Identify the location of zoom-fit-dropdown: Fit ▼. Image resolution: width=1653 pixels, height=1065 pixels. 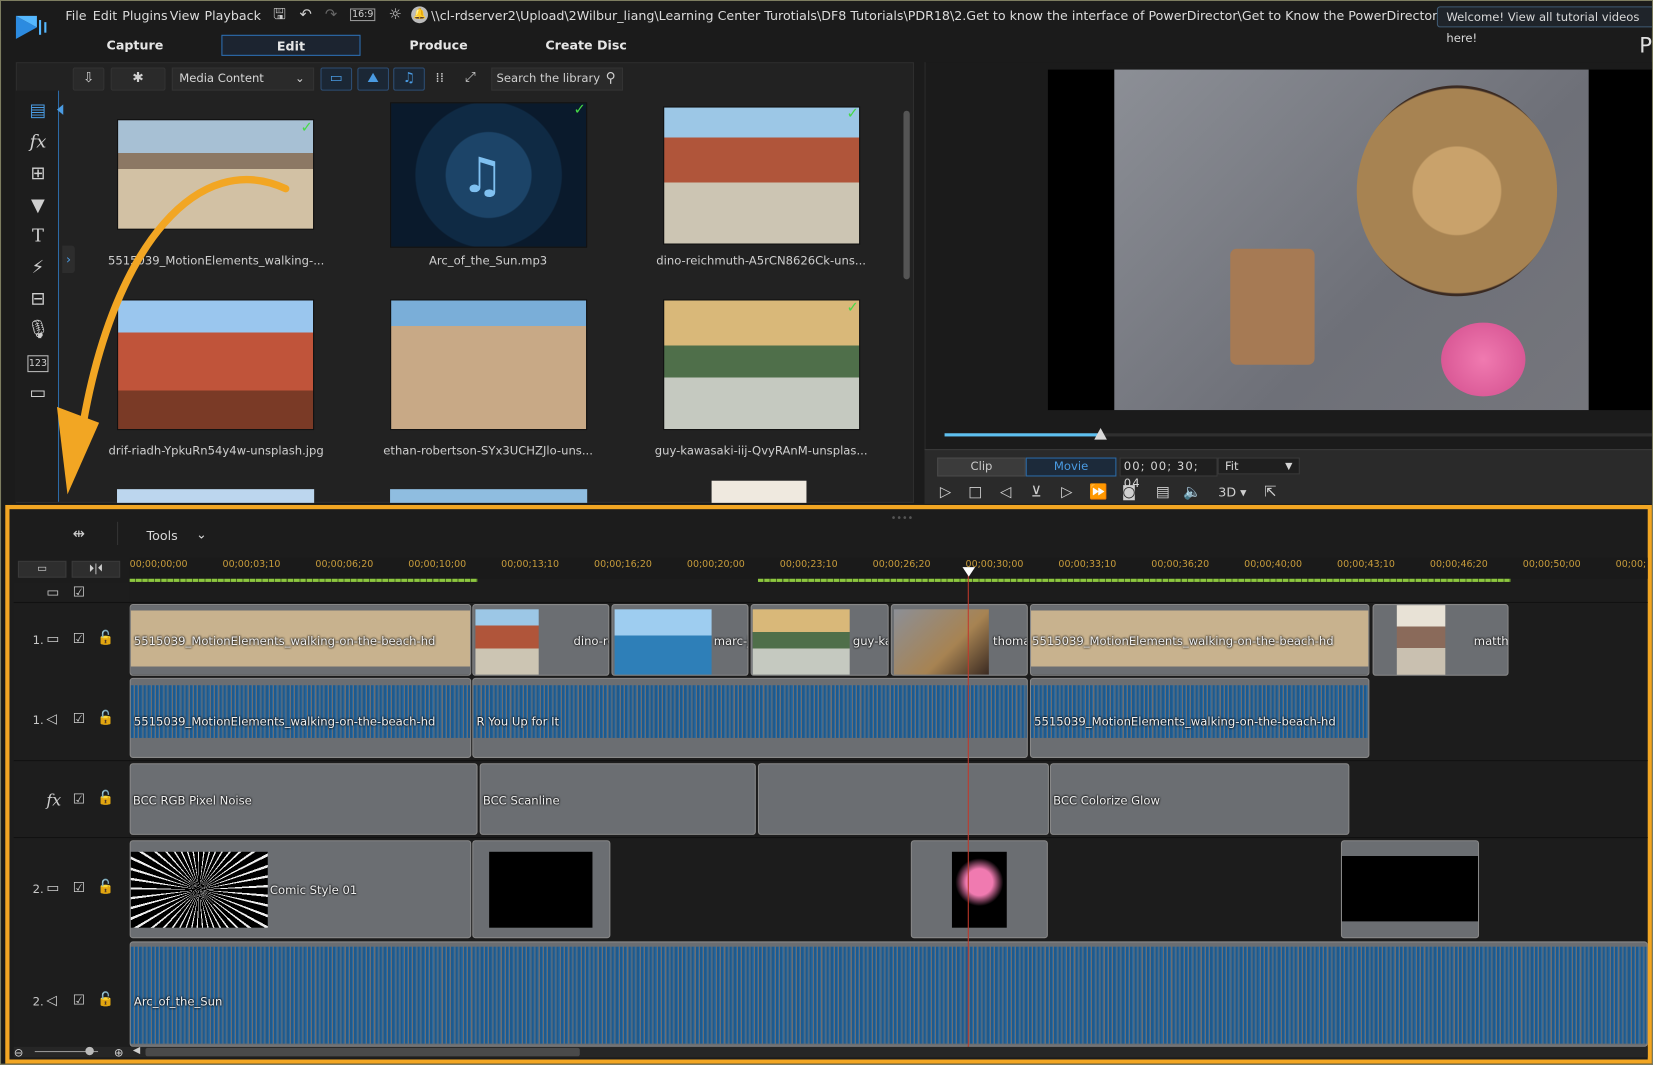
(1258, 466).